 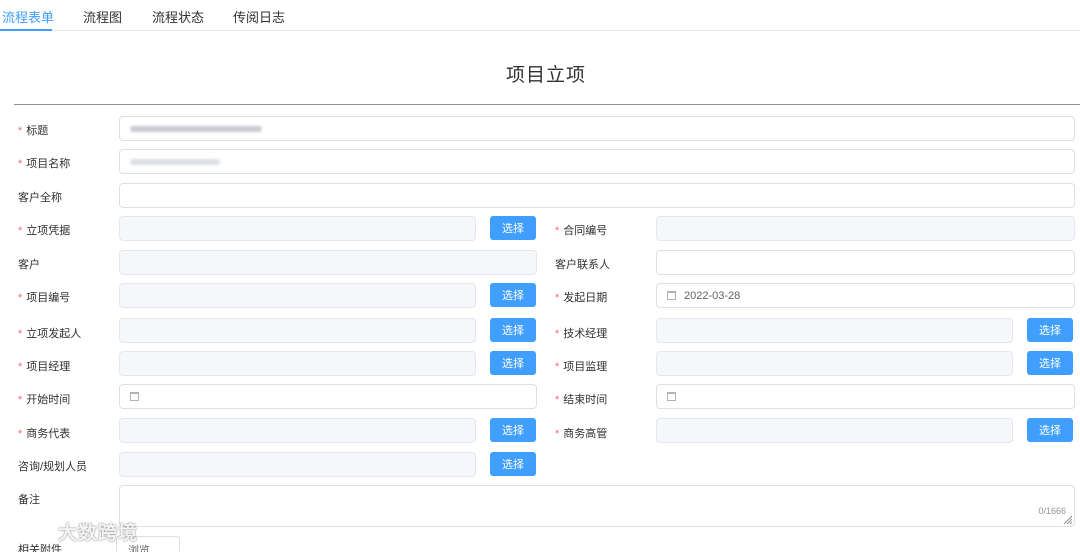 I want to click on contract-no-input, so click(x=865, y=228).